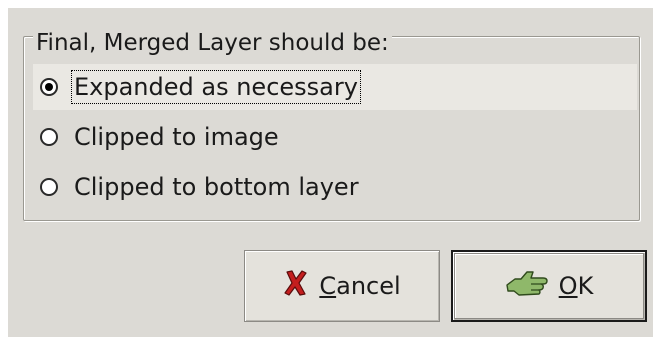 The width and height of the screenshot is (661, 337). Describe the element at coordinates (216, 87) in the screenshot. I see `radio-label: Expanded as necessary` at that location.